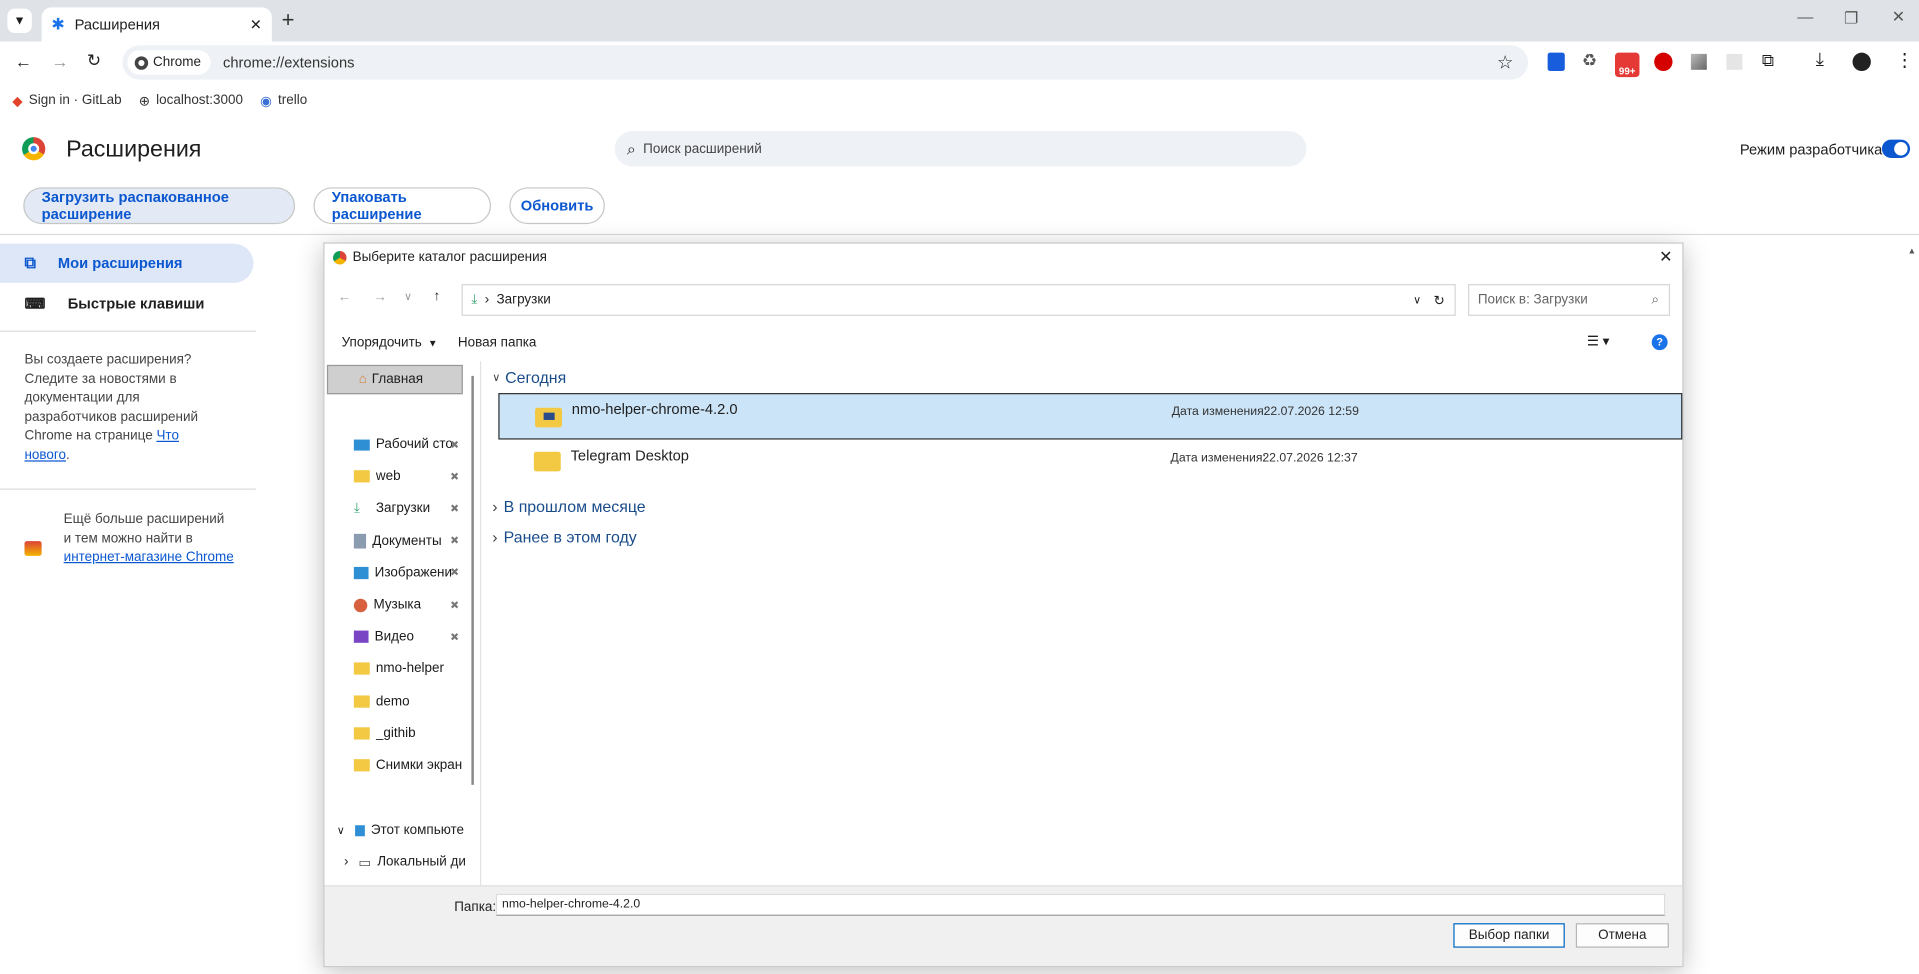  I want to click on recycle-icon: ♻, so click(1589, 60).